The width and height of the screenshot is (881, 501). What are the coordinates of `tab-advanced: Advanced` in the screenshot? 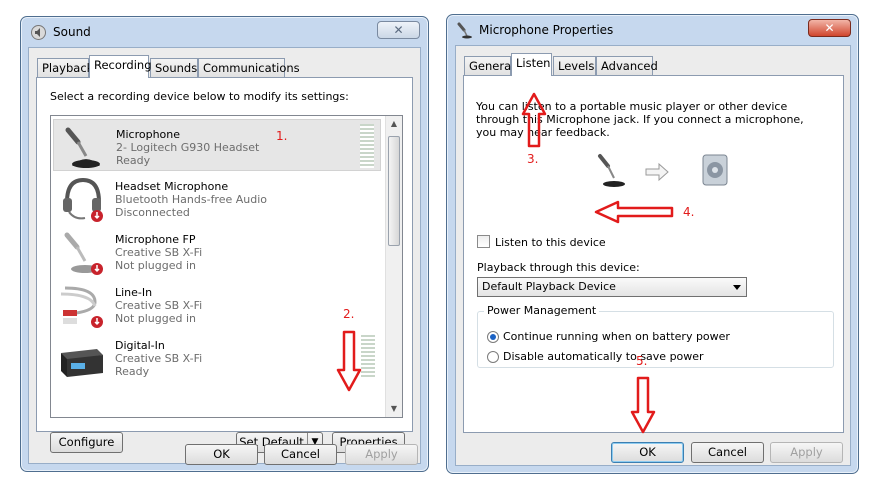 It's located at (627, 66).